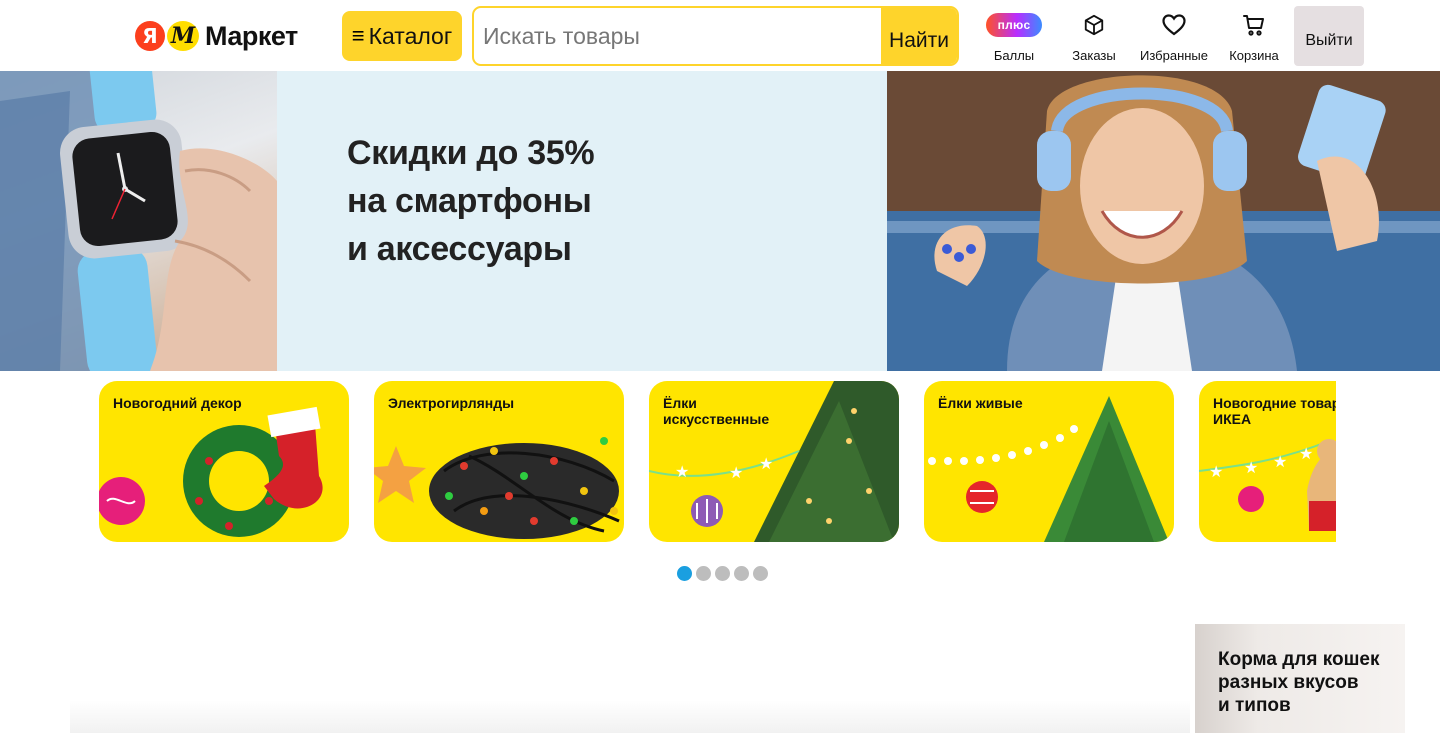 The height and width of the screenshot is (733, 1440). Describe the element at coordinates (177, 403) in the screenshot. I see `category-label: Новогодний декор` at that location.